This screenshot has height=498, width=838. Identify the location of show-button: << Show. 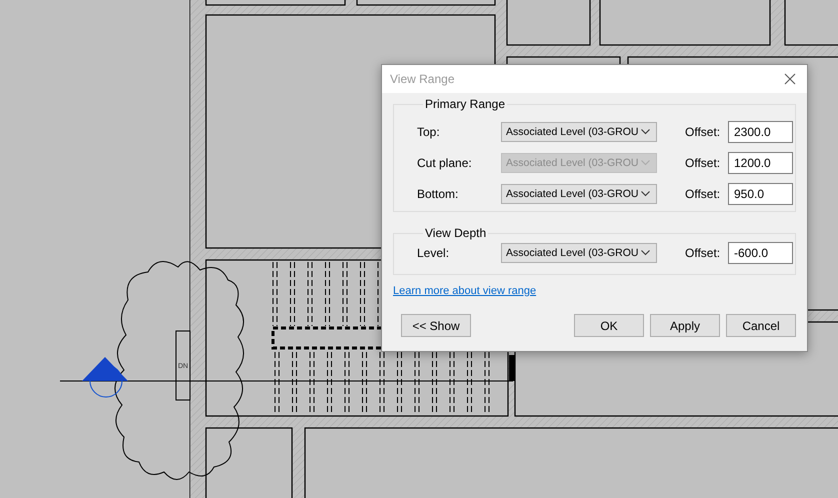
(436, 325).